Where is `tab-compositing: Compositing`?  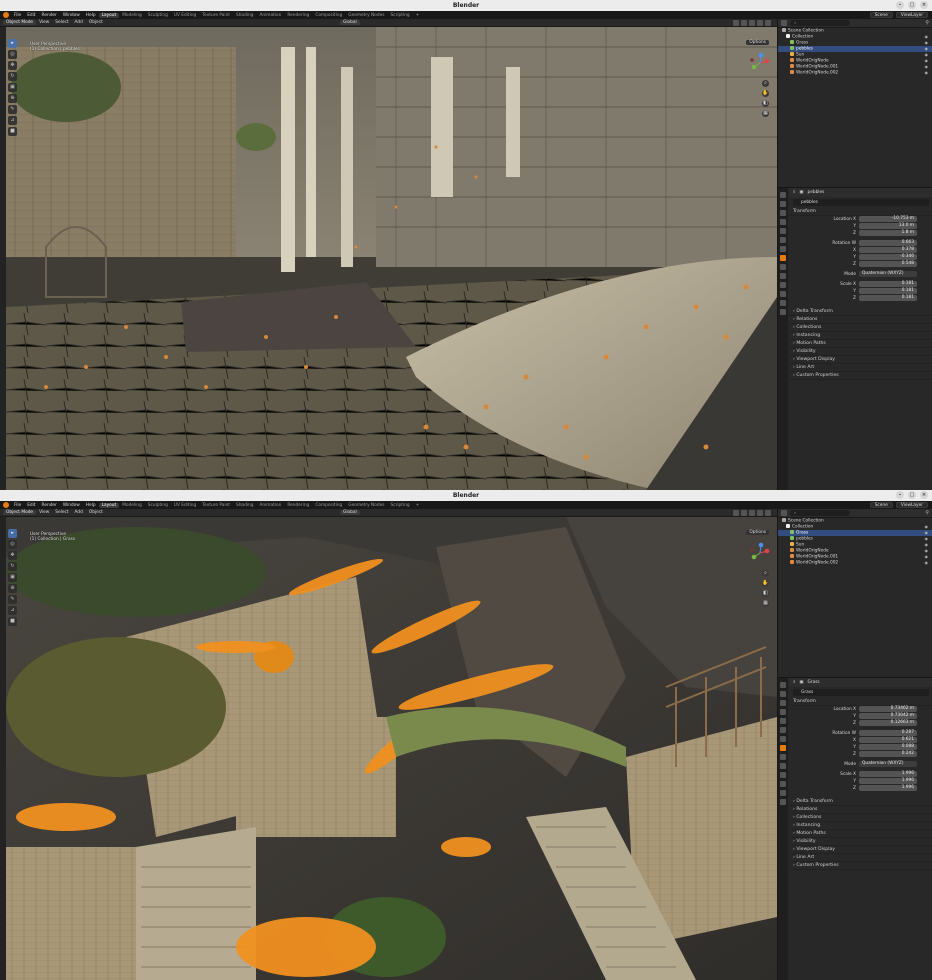 tab-compositing: Compositing is located at coordinates (328, 505).